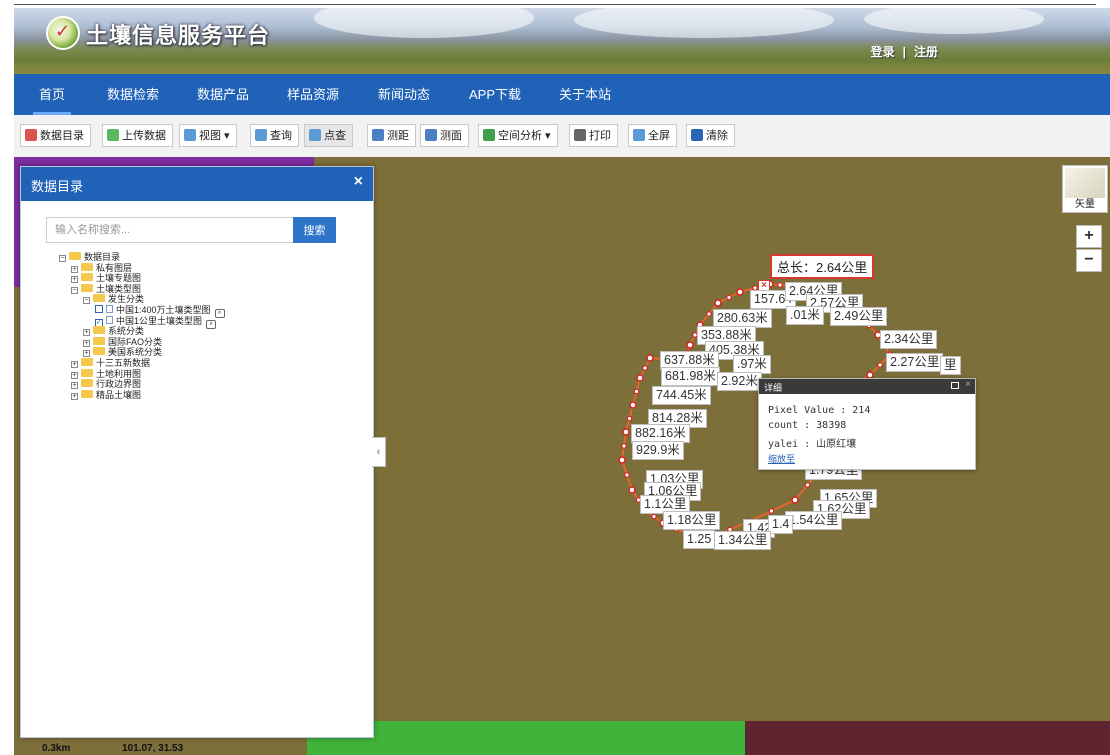 Image resolution: width=1110 pixels, height=755 pixels. Describe the element at coordinates (358, 182) in the screenshot. I see `panel-close-icon: ×` at that location.